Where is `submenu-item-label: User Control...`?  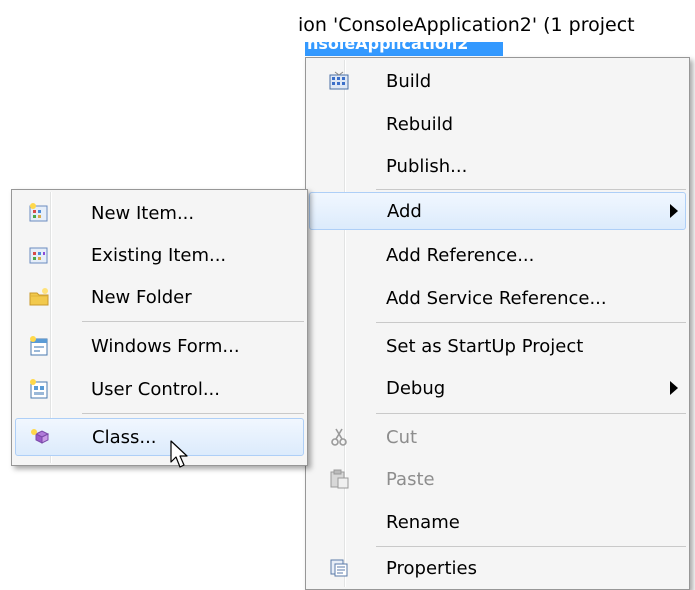 submenu-item-label: User Control... is located at coordinates (155, 389).